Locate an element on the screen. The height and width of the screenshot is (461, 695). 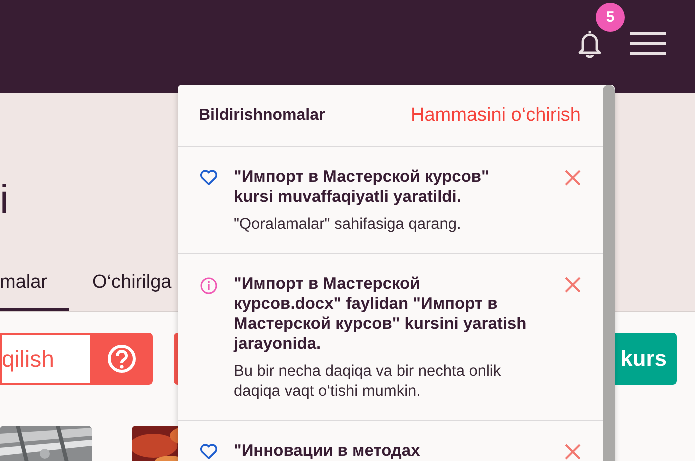
notification-title: "Импорт в Мастерской курсов.docx" faylidan "Импорт в Мастерской курсов" kursini yaratish jarayonida. is located at coordinates (381, 314).